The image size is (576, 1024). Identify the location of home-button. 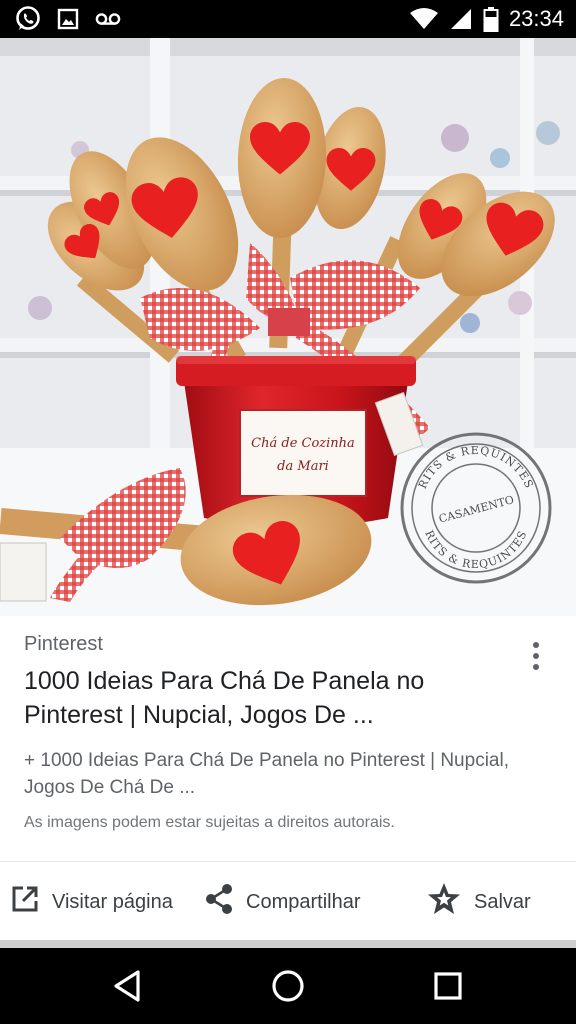
(288, 986).